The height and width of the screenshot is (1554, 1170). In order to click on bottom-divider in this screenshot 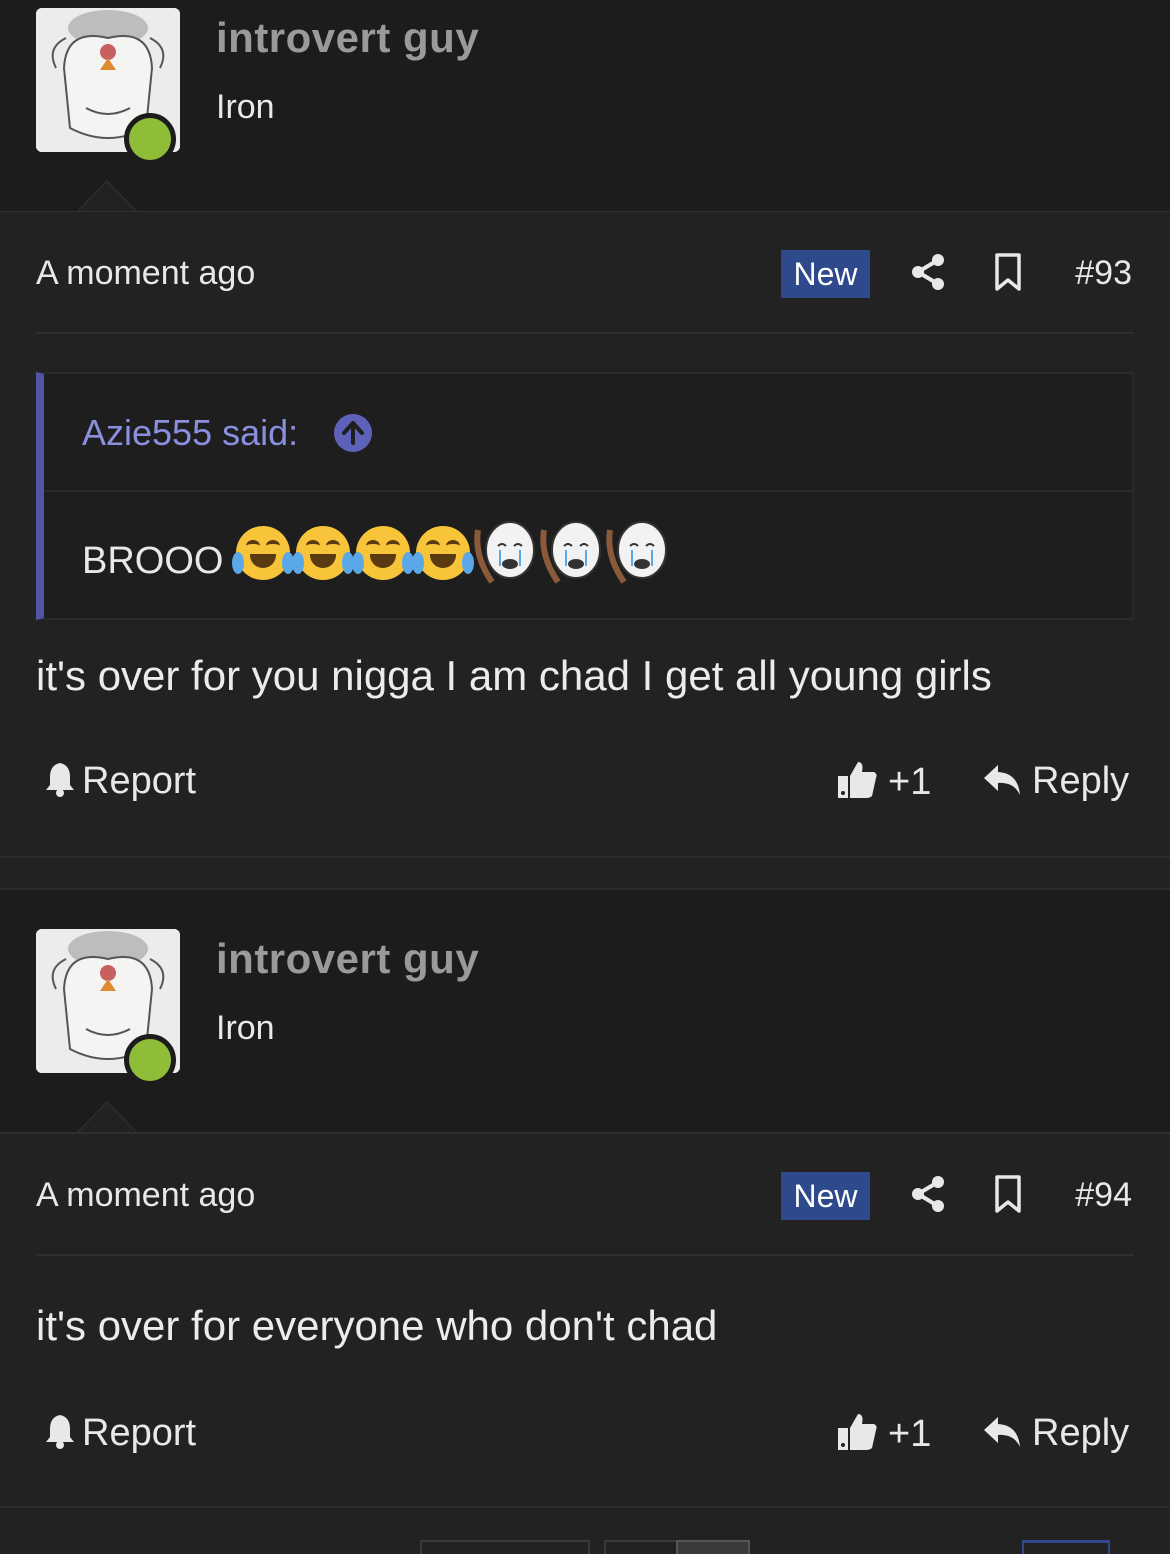, I will do `click(585, 1507)`.